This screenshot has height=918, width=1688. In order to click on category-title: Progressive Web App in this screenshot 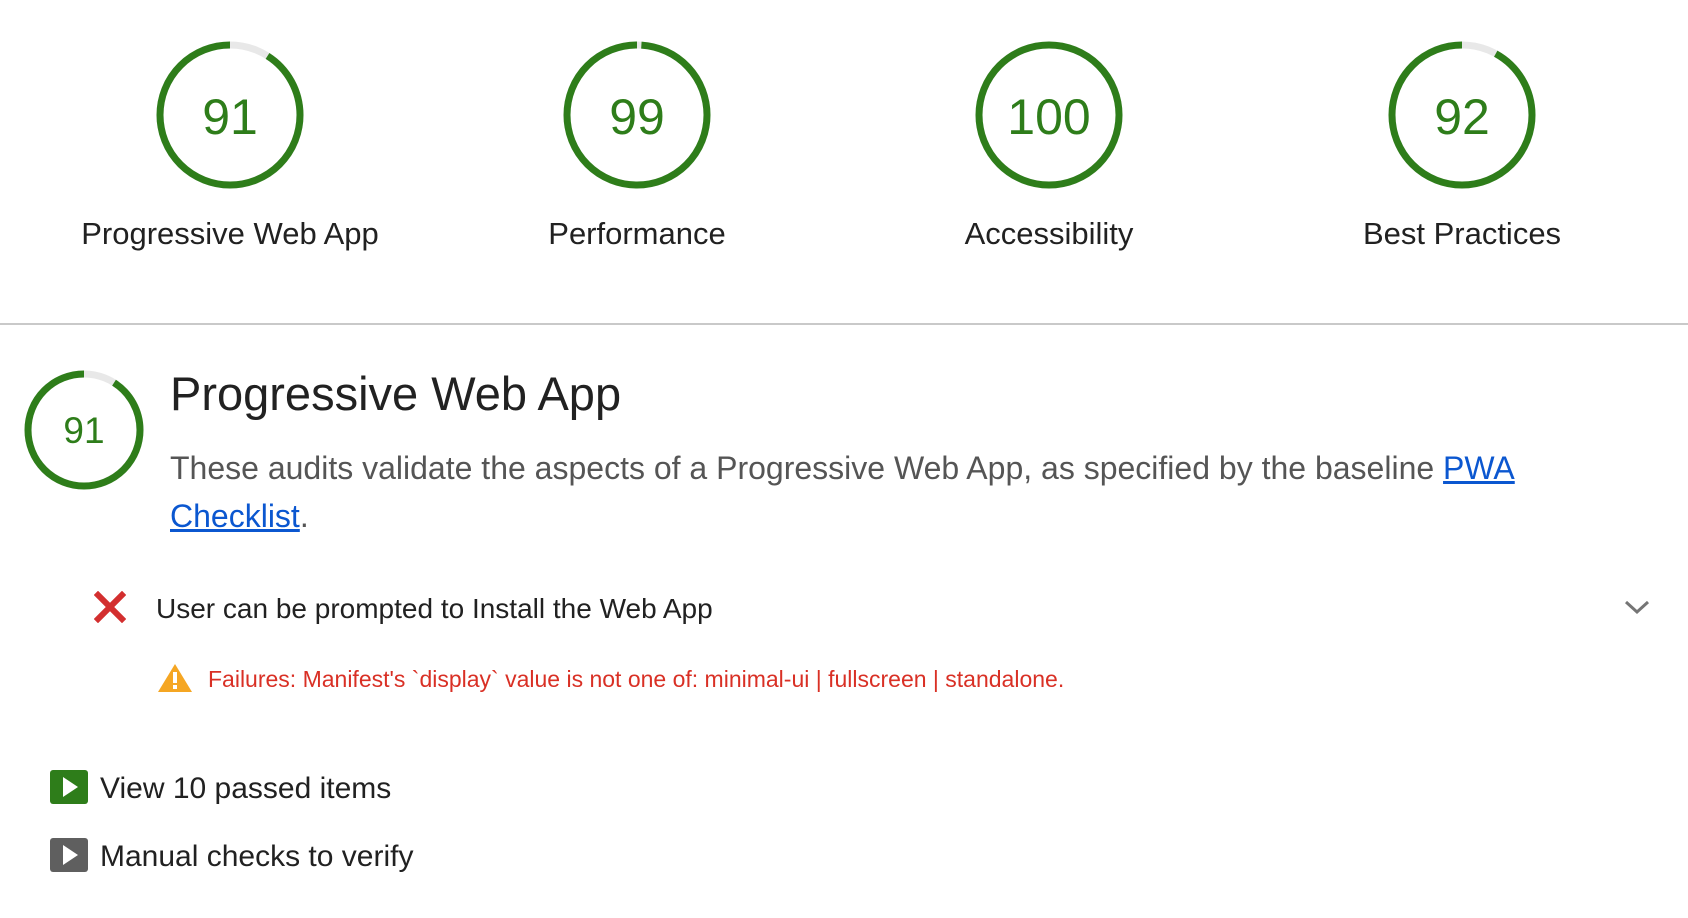, I will do `click(396, 393)`.